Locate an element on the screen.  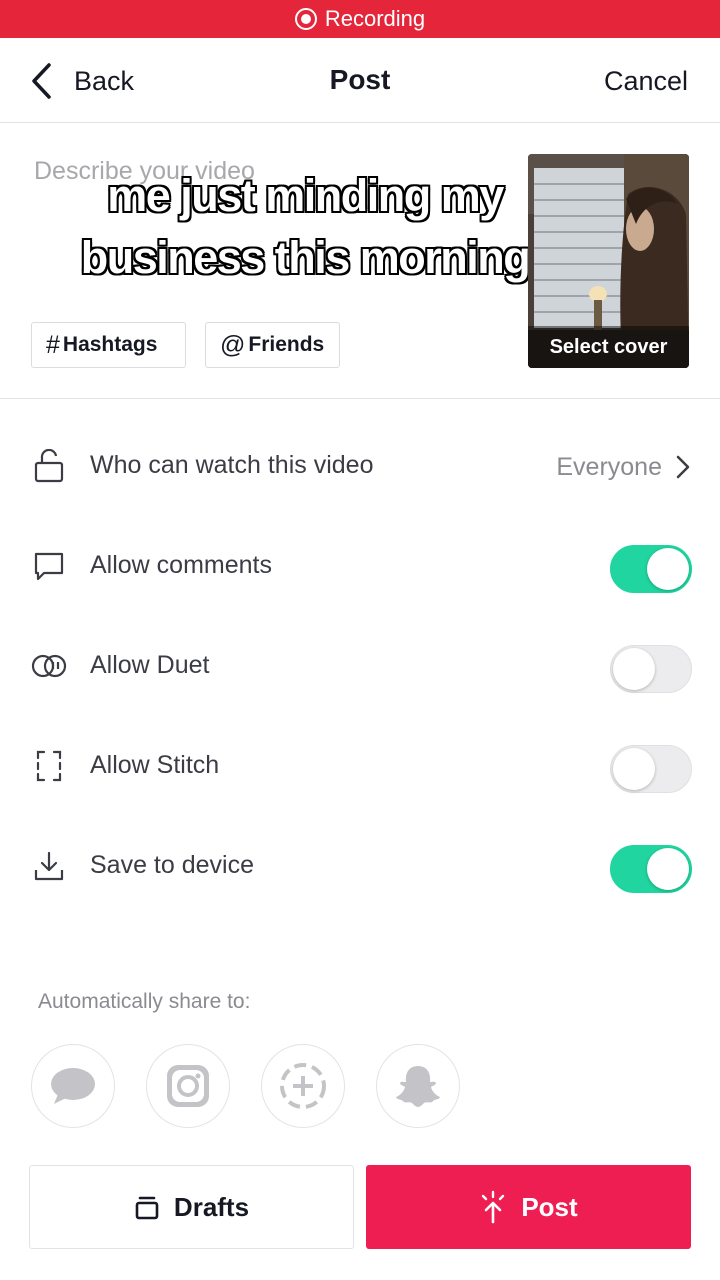
post-button: Post is located at coordinates (528, 1207).